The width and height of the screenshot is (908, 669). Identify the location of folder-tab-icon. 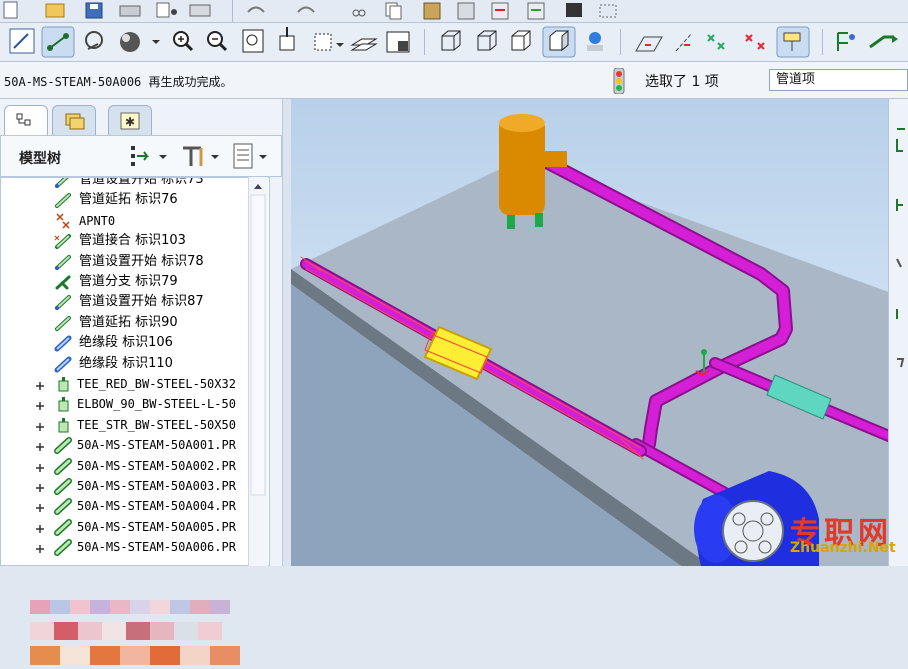
(75, 121).